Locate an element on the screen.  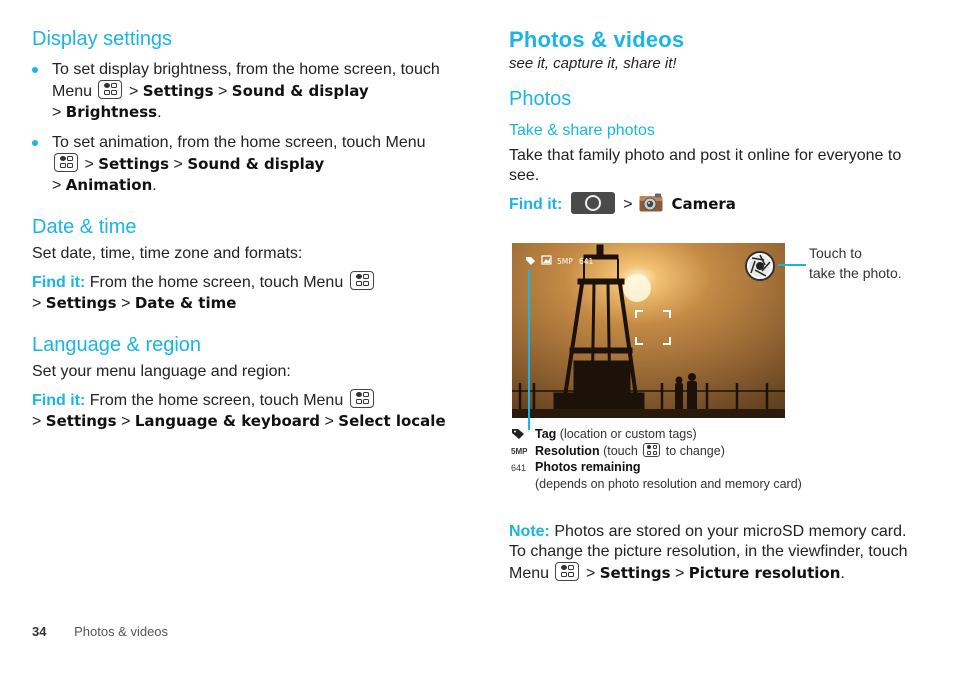
legend-row-resolution: 5MP Resolution (touch to change) is located at coordinates (618, 450).